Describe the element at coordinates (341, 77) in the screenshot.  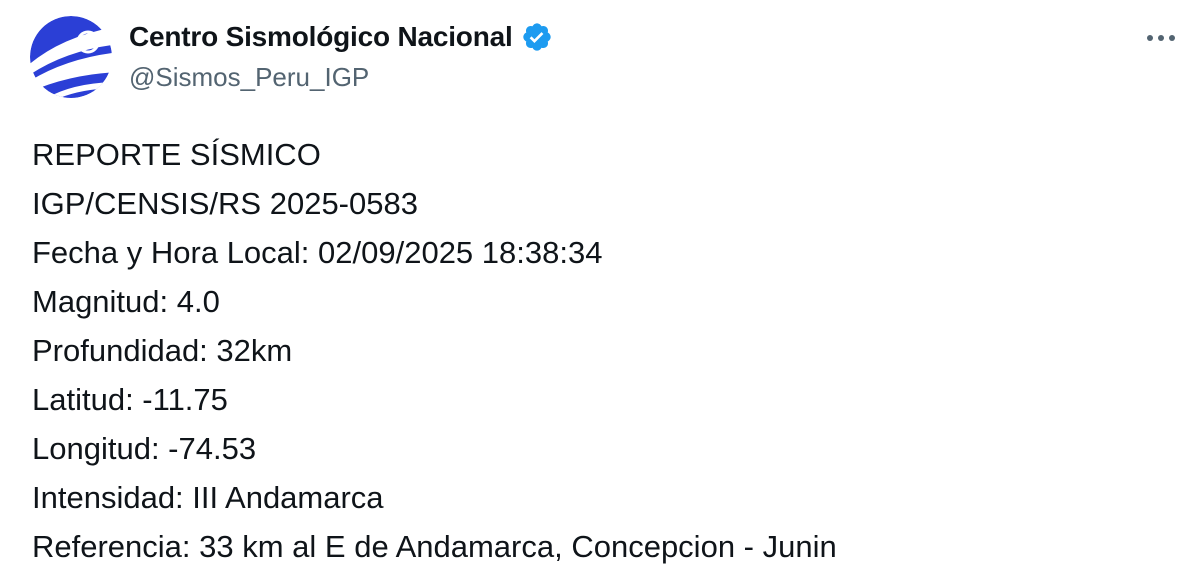
I see `author-handle: @Sismos_Peru_IGP` at that location.